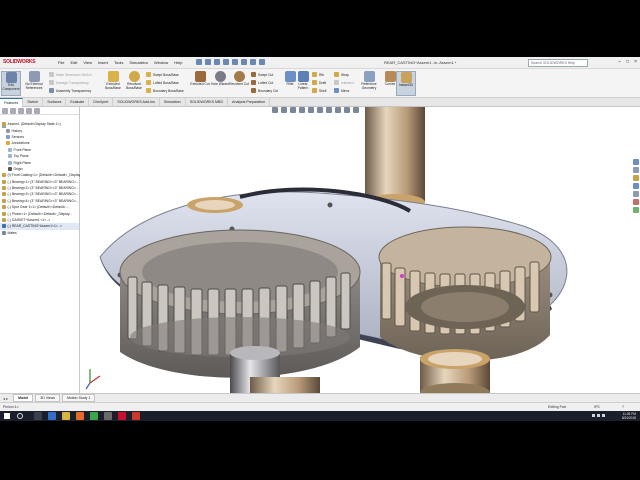 Image resolution: width=640 pixels, height=480 pixels. Describe the element at coordinates (103, 62) in the screenshot. I see `menu-insert: Insert` at that location.